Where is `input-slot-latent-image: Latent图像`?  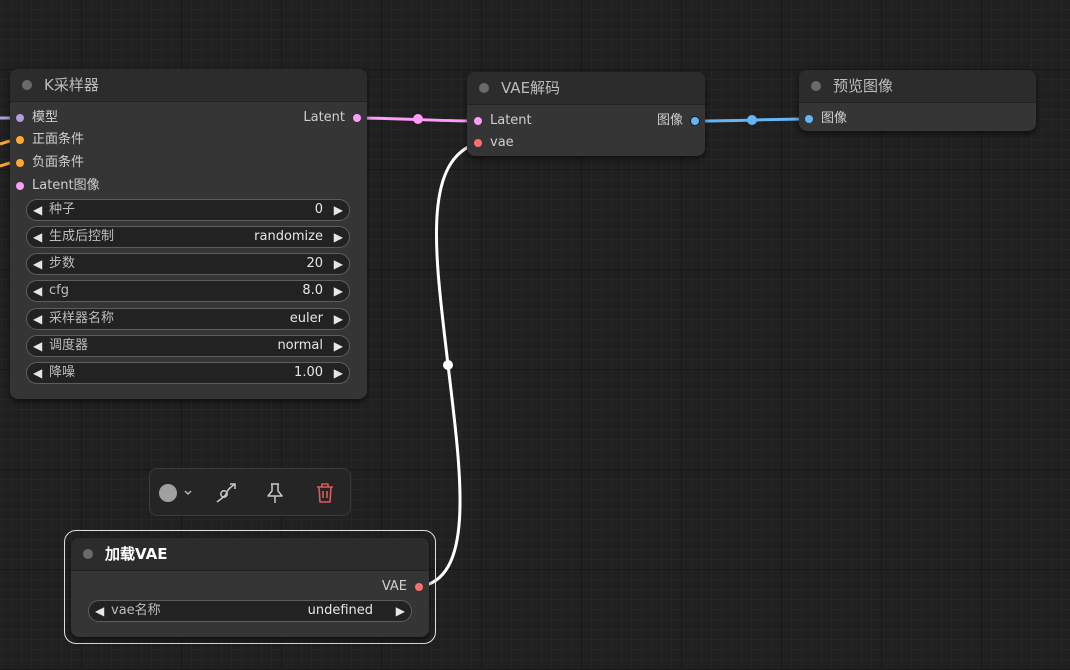 input-slot-latent-image: Latent图像 is located at coordinates (96, 186).